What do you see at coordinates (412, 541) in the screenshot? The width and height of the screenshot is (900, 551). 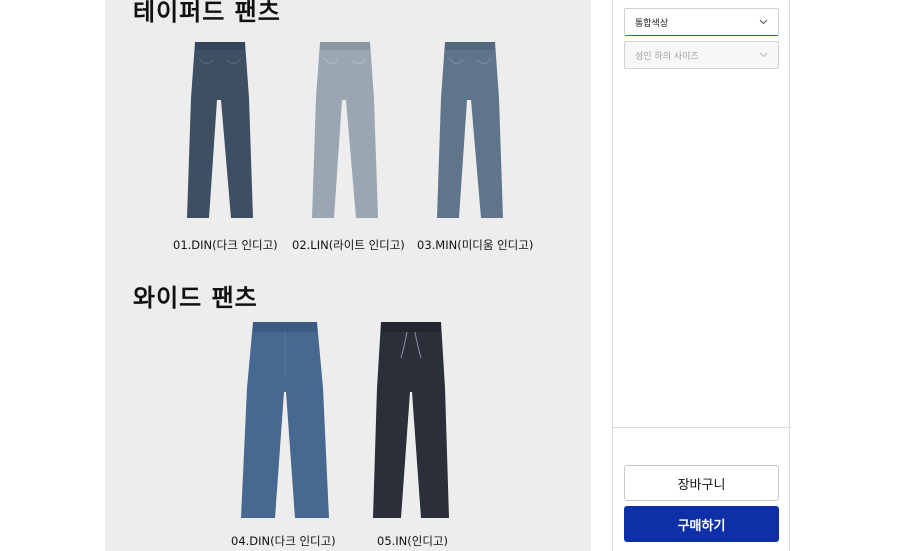 I see `jeans-label-05: 05.IN(인디고)` at bounding box center [412, 541].